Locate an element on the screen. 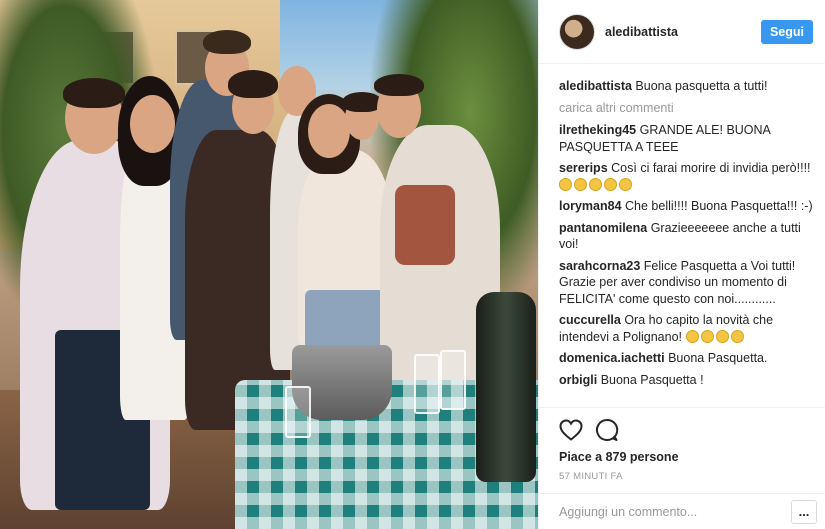 This screenshot has width=825, height=529. comment-username: sererips is located at coordinates (583, 168).